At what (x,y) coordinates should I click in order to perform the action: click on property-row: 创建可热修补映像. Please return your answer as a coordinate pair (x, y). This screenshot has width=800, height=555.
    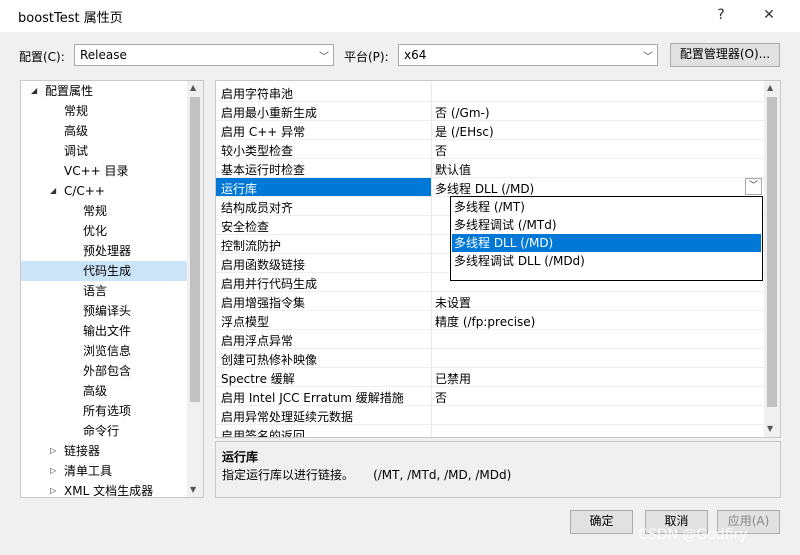
    Looking at the image, I should click on (490, 358).